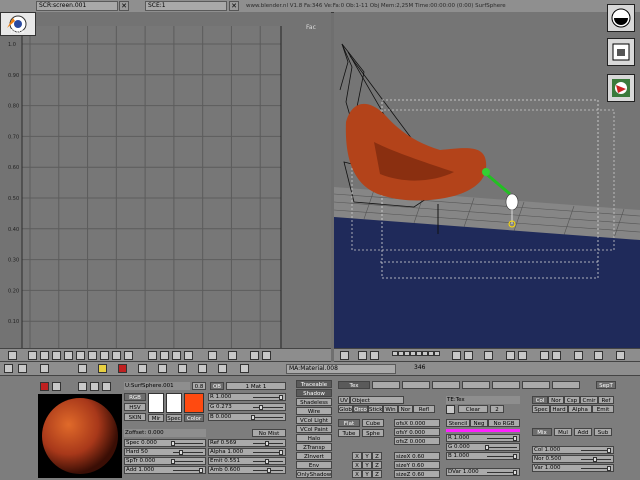 This screenshot has width=640, height=480. What do you see at coordinates (124, 6) in the screenshot?
I see `delete-screen-button: ✕` at bounding box center [124, 6].